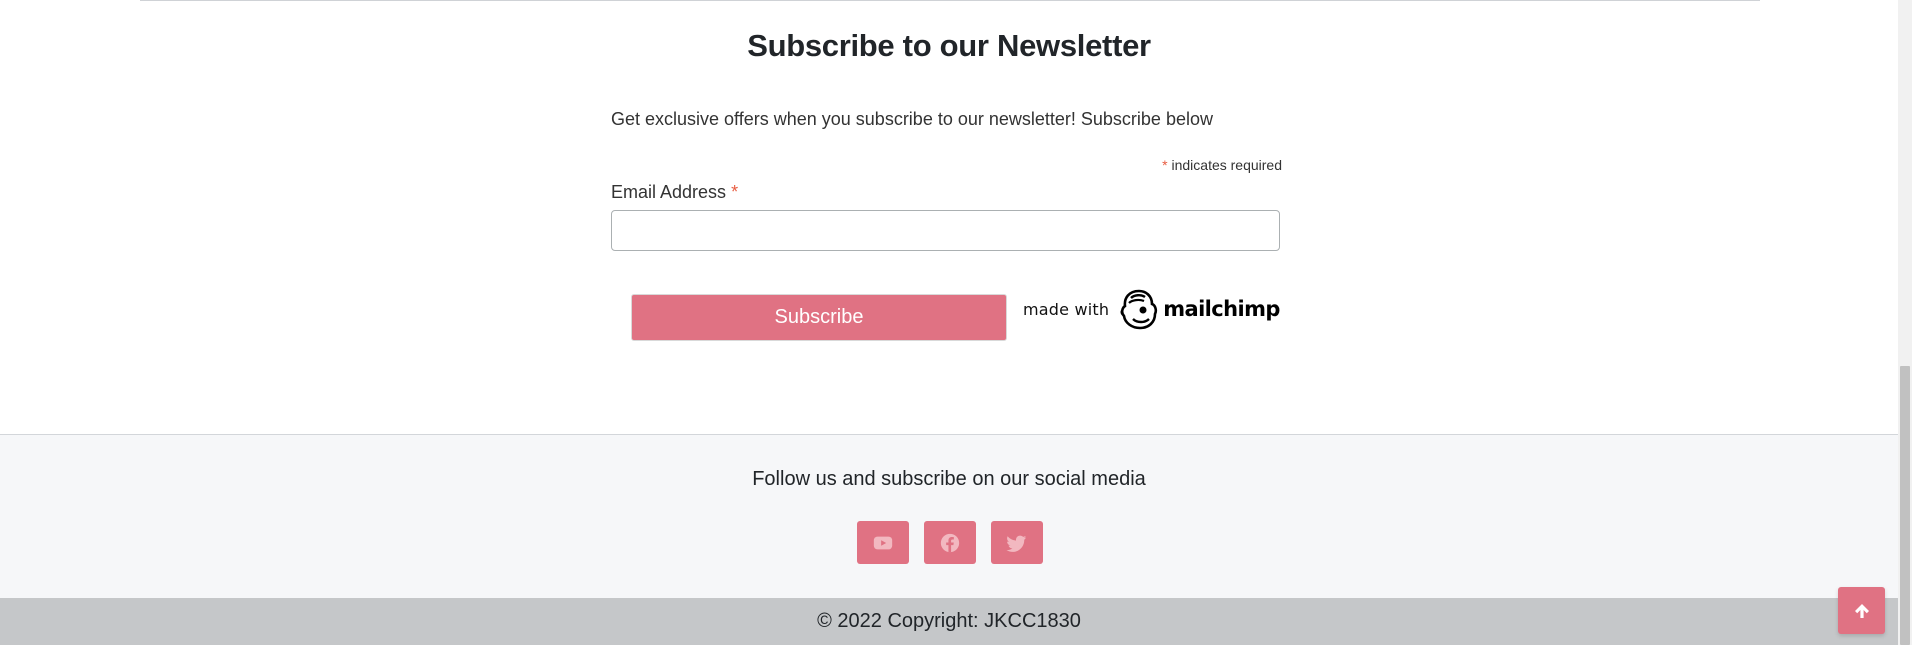  What do you see at coordinates (950, 0) in the screenshot?
I see `section-divider` at bounding box center [950, 0].